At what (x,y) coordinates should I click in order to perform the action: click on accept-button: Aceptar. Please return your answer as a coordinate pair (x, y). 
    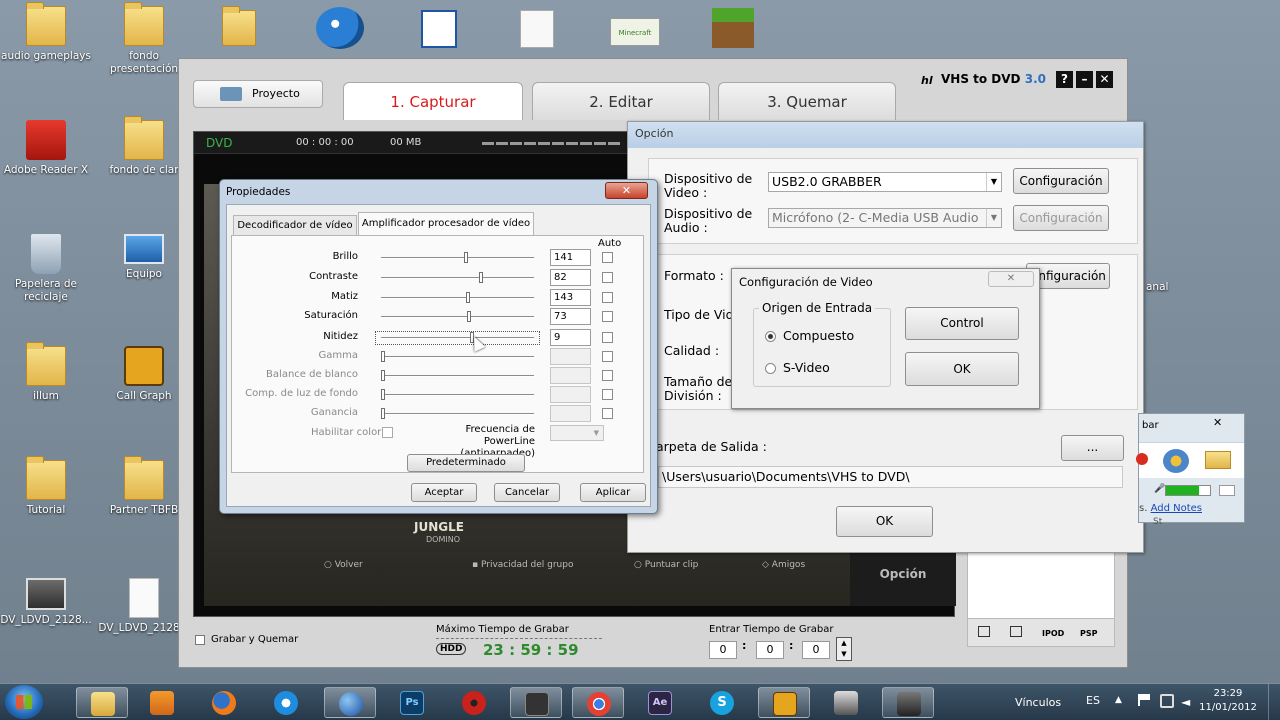
    Looking at the image, I should click on (444, 492).